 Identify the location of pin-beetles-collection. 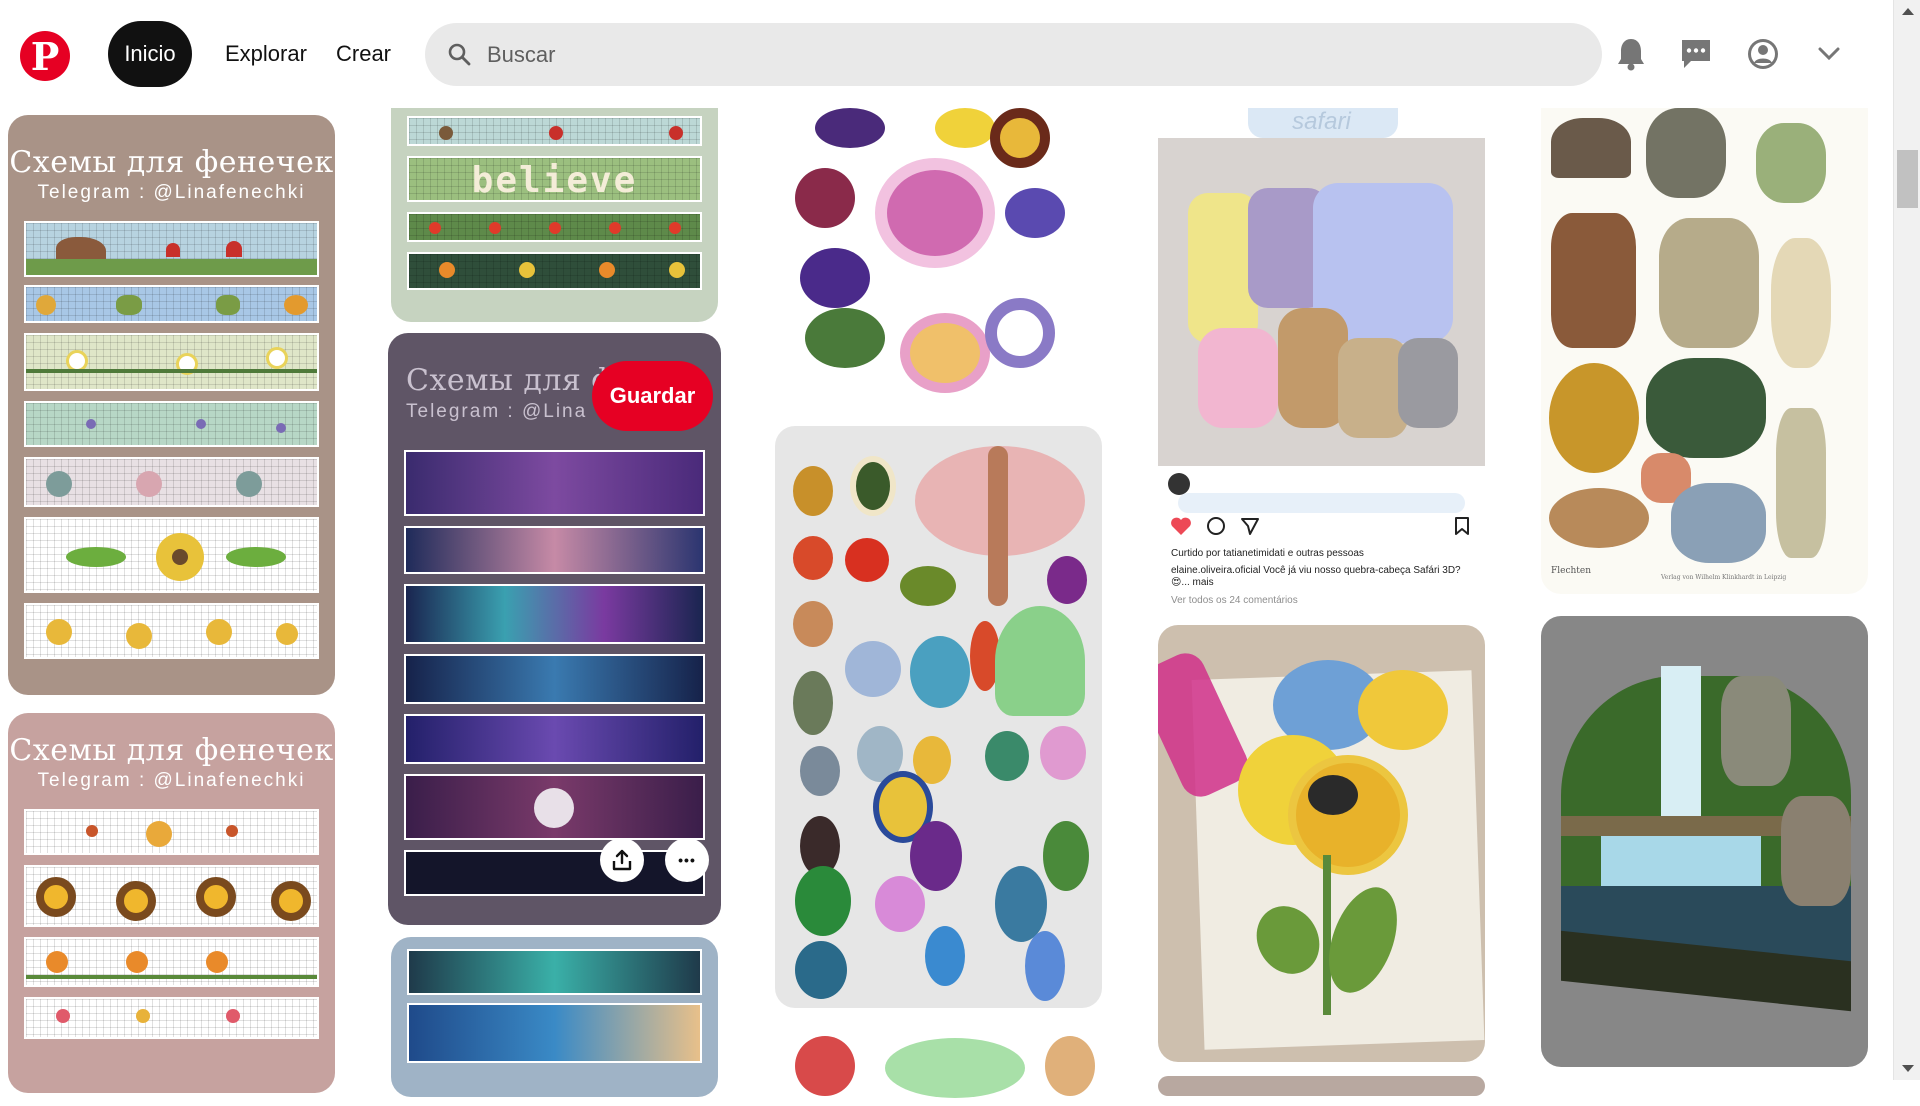
(938, 717).